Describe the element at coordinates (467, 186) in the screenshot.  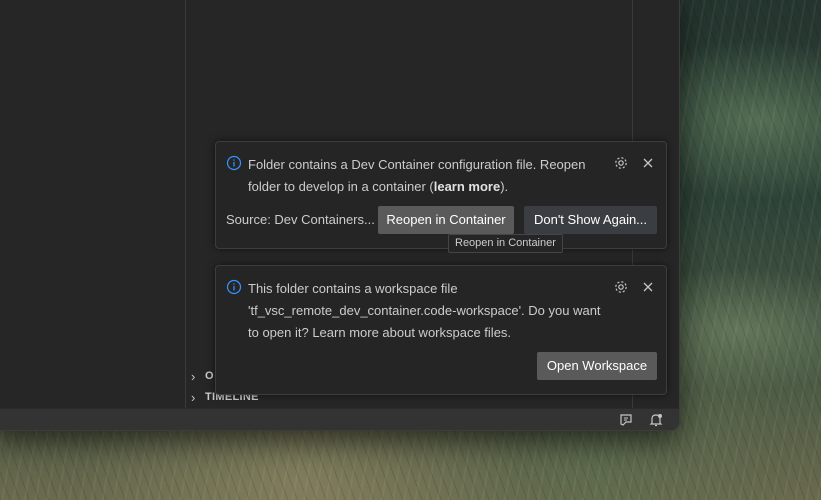
I see `learn-more-link: learn more` at that location.